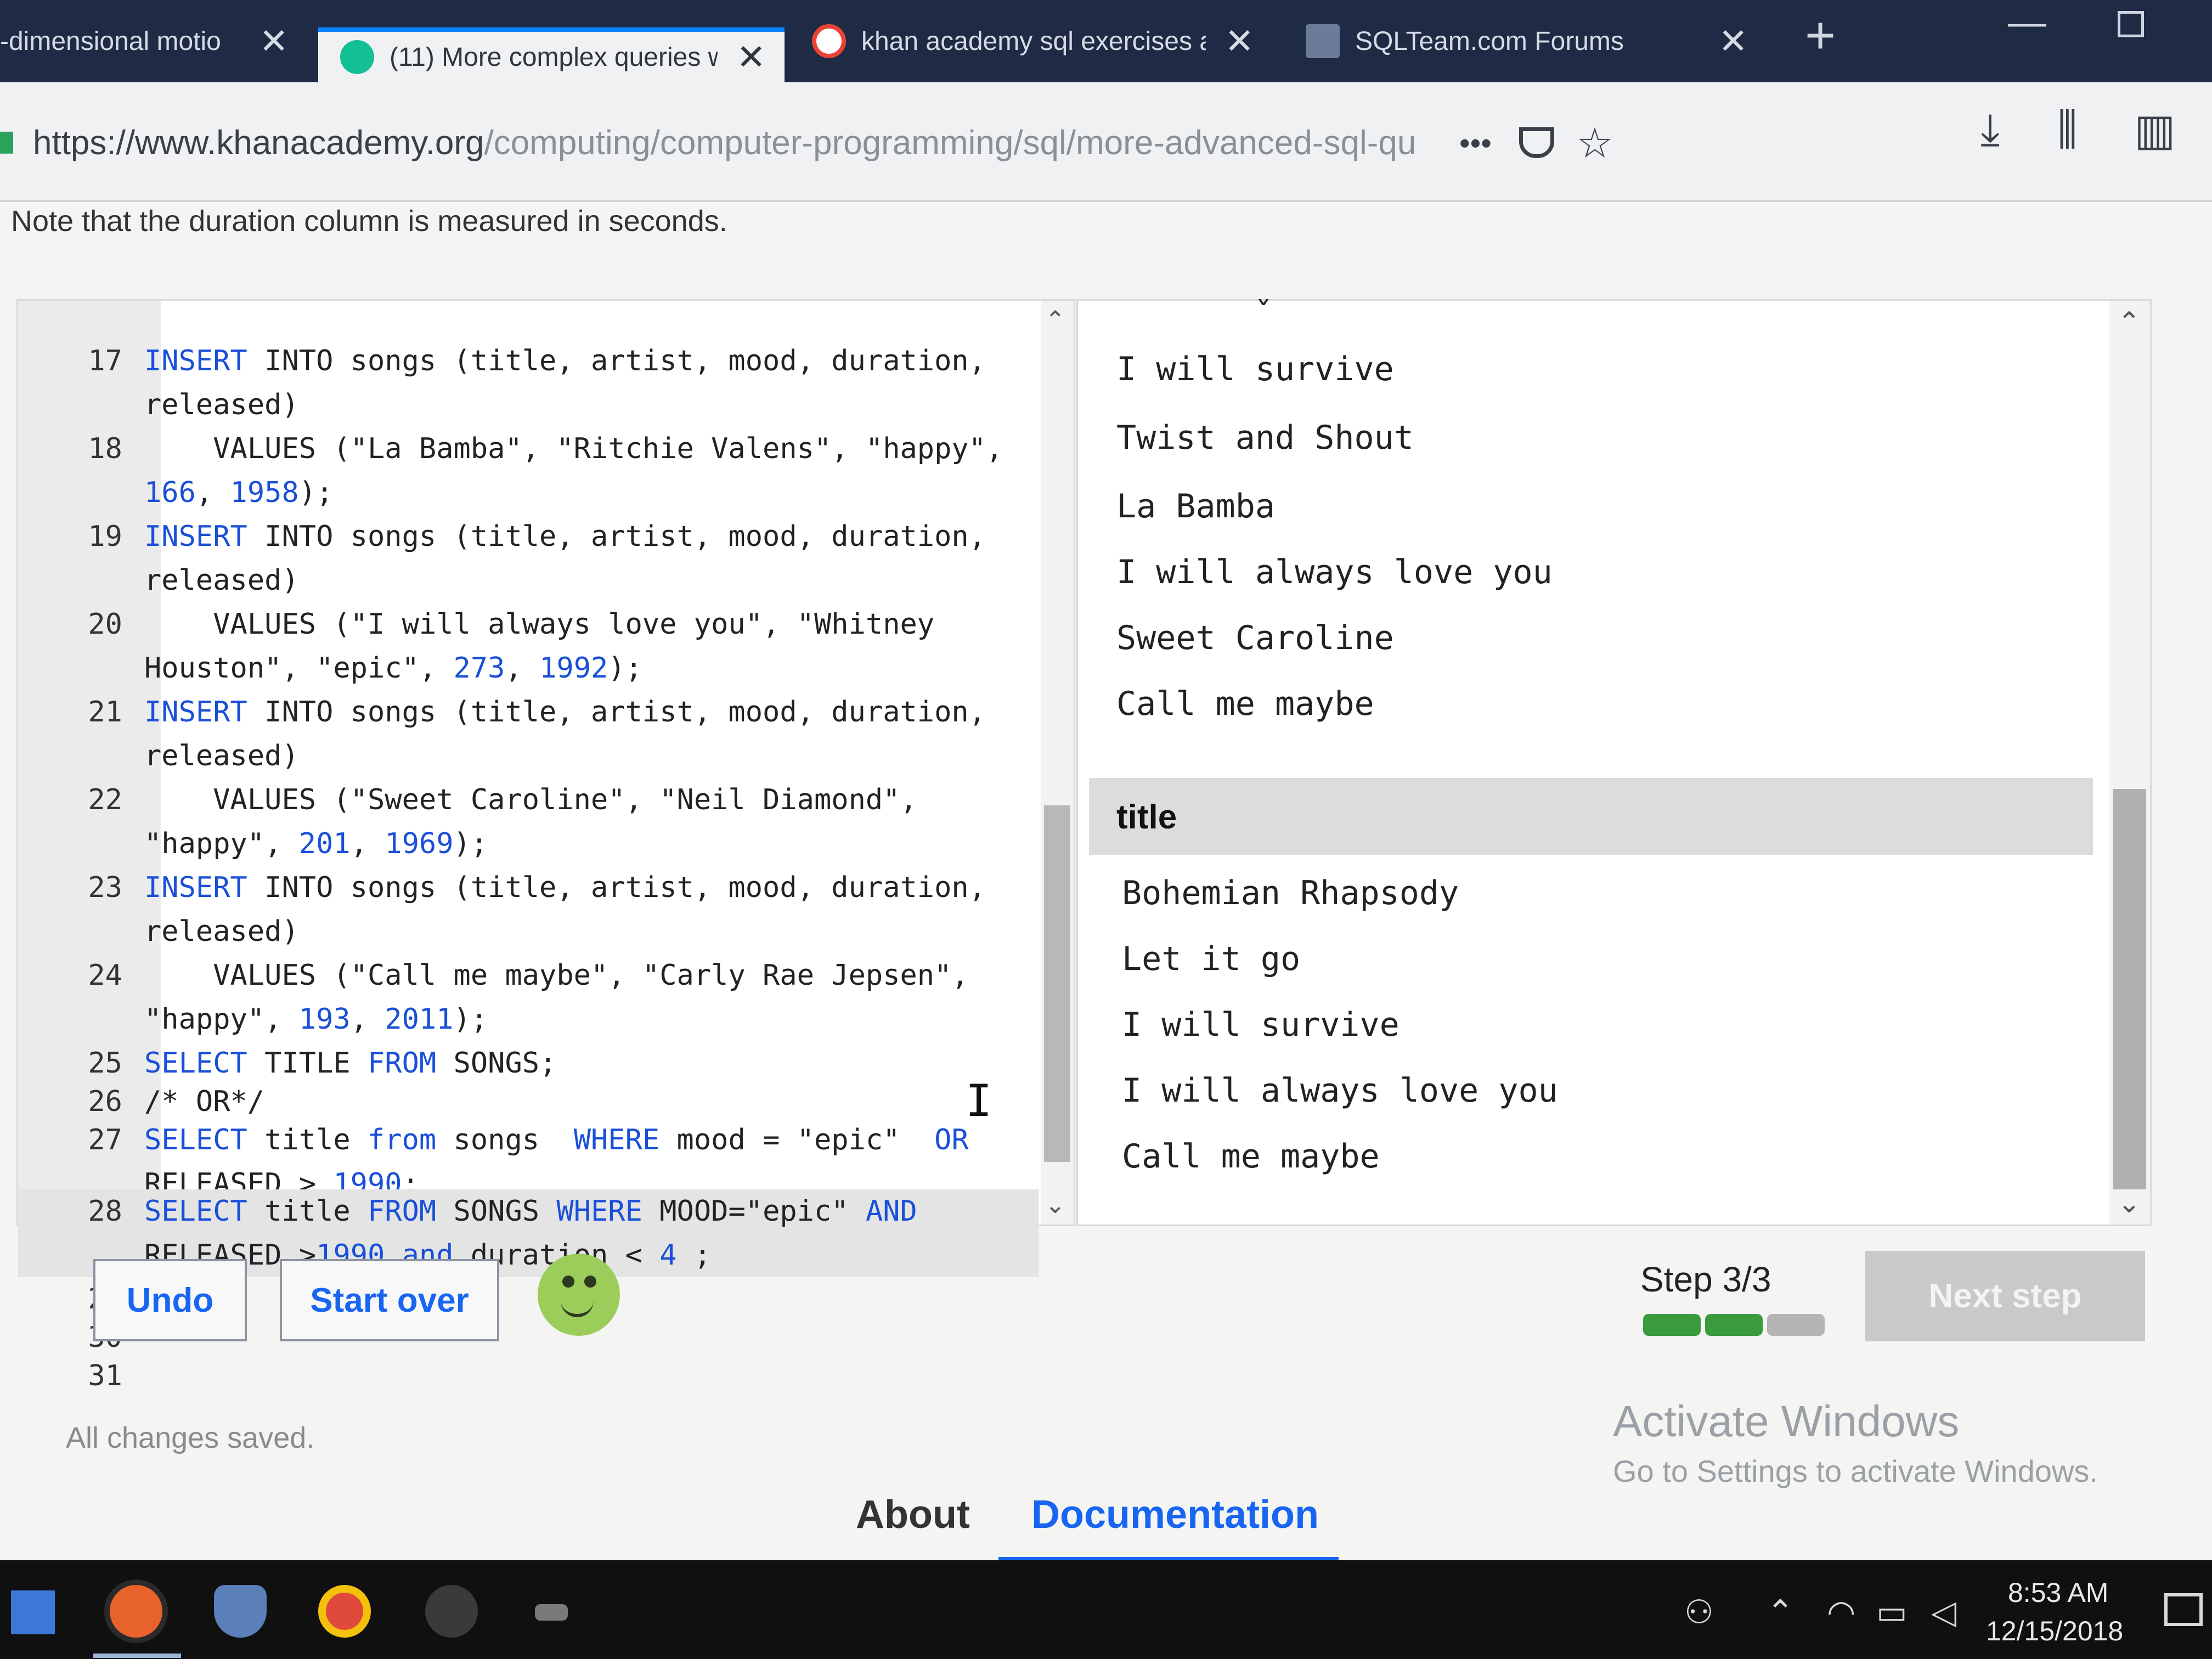 The image size is (2212, 1659). Describe the element at coordinates (389, 1300) in the screenshot. I see `start-over-button: Start over` at that location.